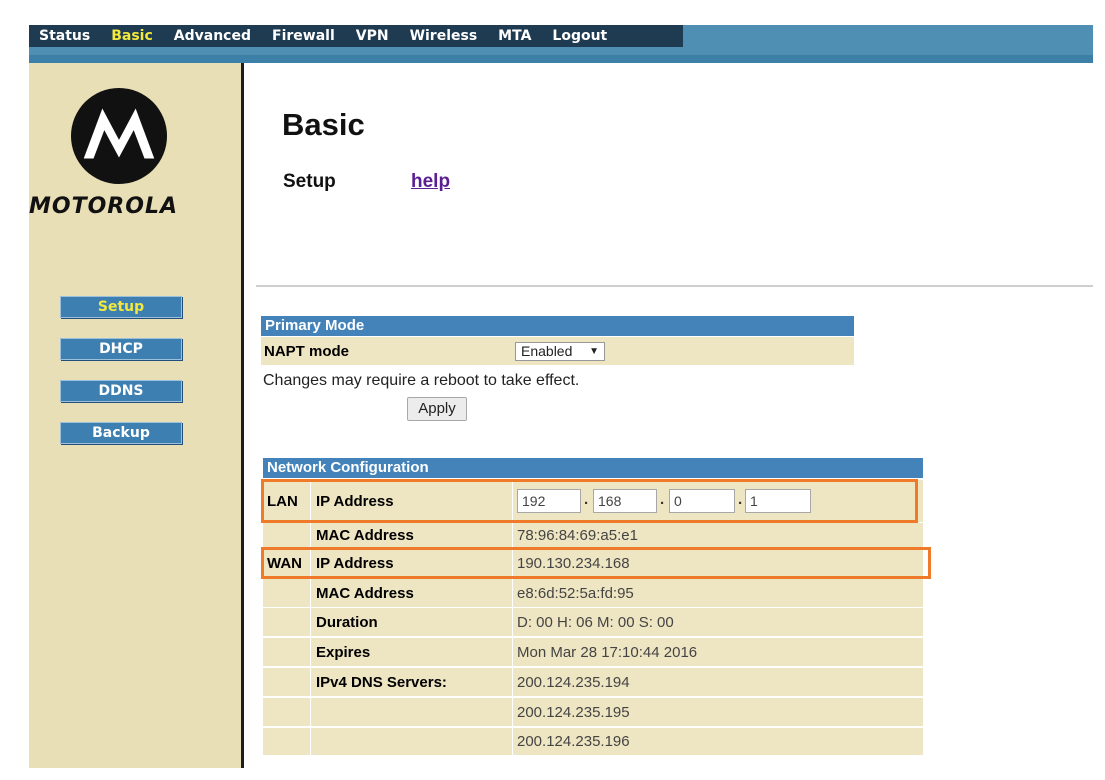 The image size is (1105, 780). What do you see at coordinates (355, 563) in the screenshot?
I see `wan-ip-label: IP Address` at bounding box center [355, 563].